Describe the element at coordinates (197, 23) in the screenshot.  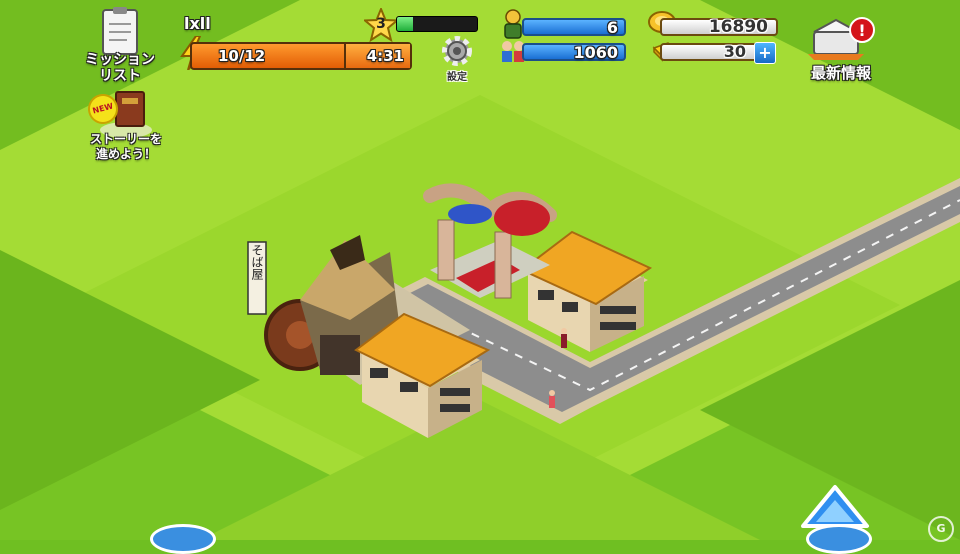
I see `player-name: lxll` at that location.